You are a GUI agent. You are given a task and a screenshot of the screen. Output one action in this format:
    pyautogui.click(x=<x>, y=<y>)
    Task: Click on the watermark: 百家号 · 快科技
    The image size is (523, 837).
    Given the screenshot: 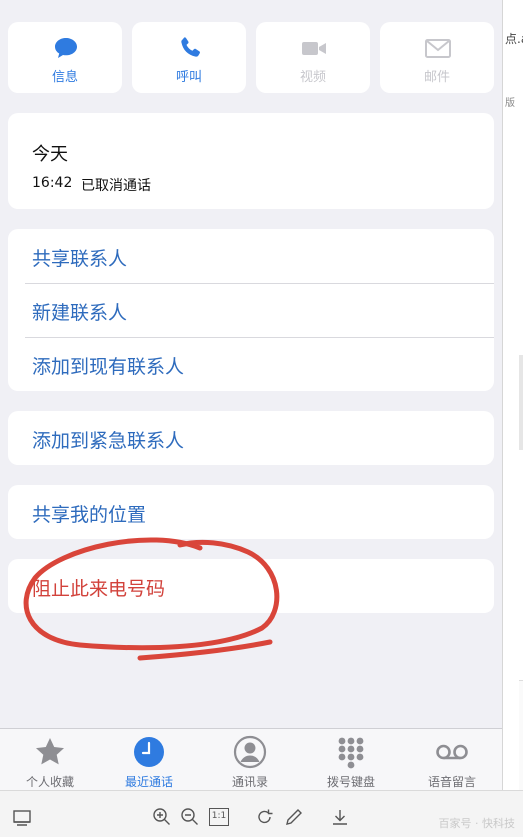 What is the action you would take?
    pyautogui.click(x=477, y=823)
    